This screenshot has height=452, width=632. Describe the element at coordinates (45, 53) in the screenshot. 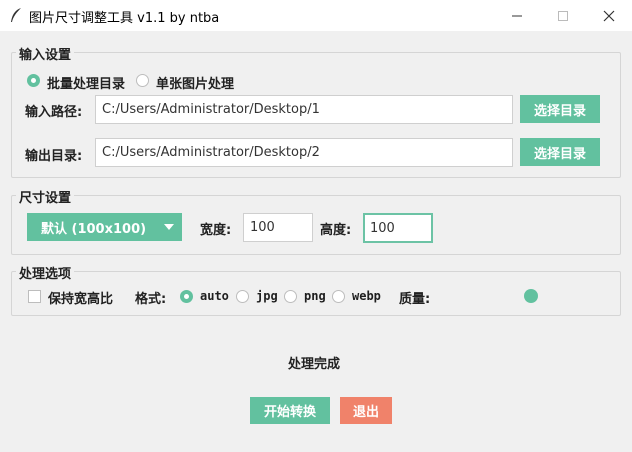

I see `input-settings-label: 输入设置` at that location.